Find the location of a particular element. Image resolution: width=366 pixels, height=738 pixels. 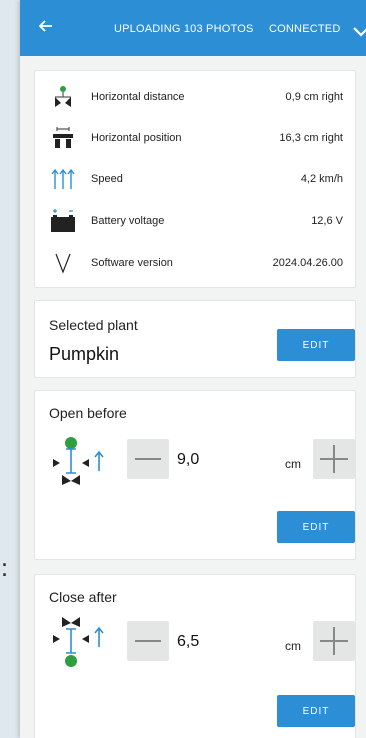

open-before-decrement-button is located at coordinates (148, 459).